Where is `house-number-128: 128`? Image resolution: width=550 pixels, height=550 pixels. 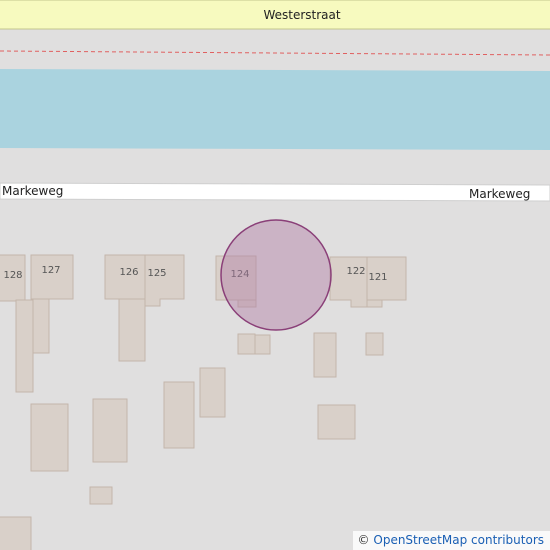
house-number-128: 128 is located at coordinates (12, 275).